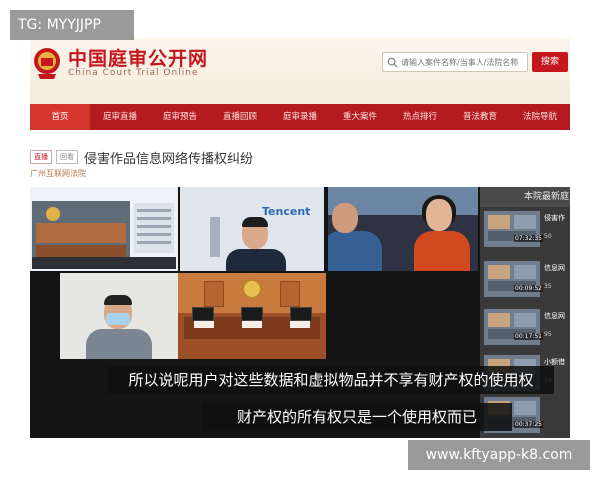  Describe the element at coordinates (120, 117) in the screenshot. I see `nav-item-live: 庭审直播` at that location.